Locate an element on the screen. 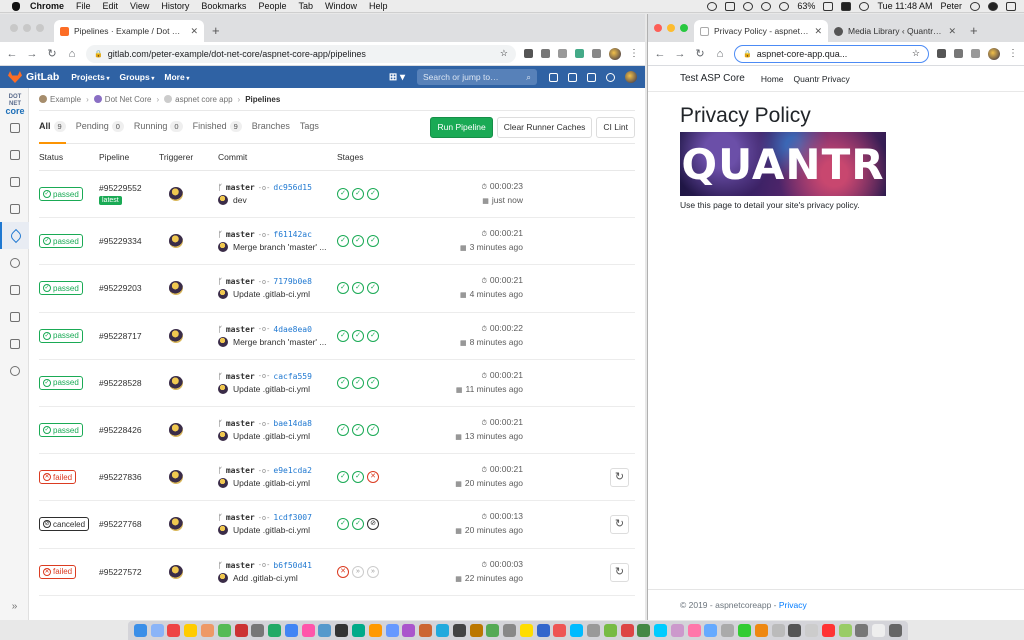 The height and width of the screenshot is (640, 1024). retry-button: ↻ is located at coordinates (619, 478).